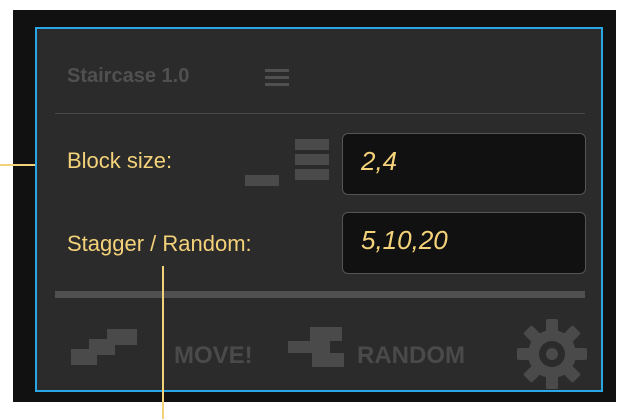 The width and height of the screenshot is (629, 419). I want to click on callout-line-stagger, so click(163, 342).